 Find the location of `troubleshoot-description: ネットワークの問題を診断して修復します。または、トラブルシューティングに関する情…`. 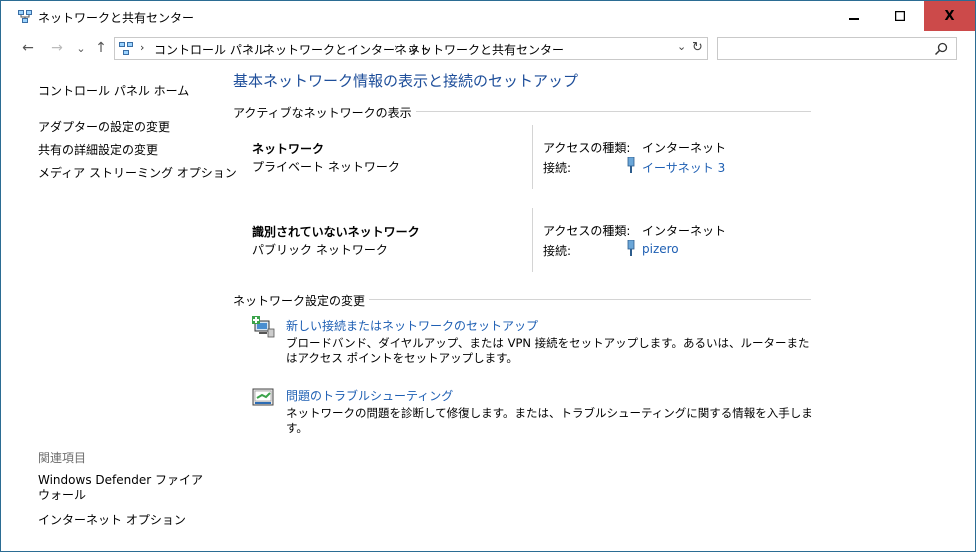

troubleshoot-description: ネットワークの問題を診断して修復します。または、トラブルシューティングに関する情… is located at coordinates (549, 420).